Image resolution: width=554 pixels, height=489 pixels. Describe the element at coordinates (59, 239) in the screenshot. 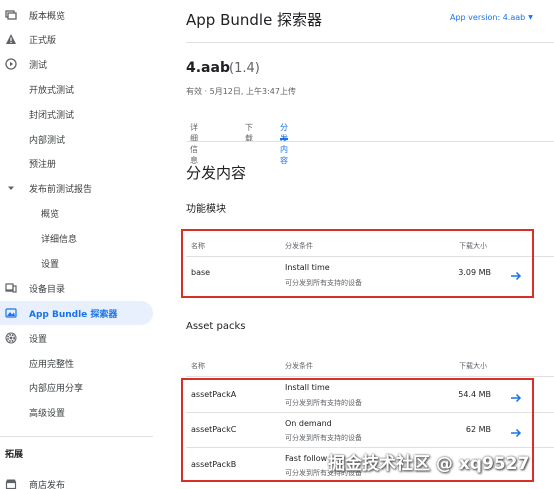

I see `sidebar-item-label: 详细信息` at that location.